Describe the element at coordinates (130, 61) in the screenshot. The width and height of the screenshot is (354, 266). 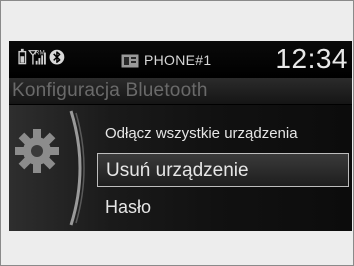
I see `phone-icon` at that location.